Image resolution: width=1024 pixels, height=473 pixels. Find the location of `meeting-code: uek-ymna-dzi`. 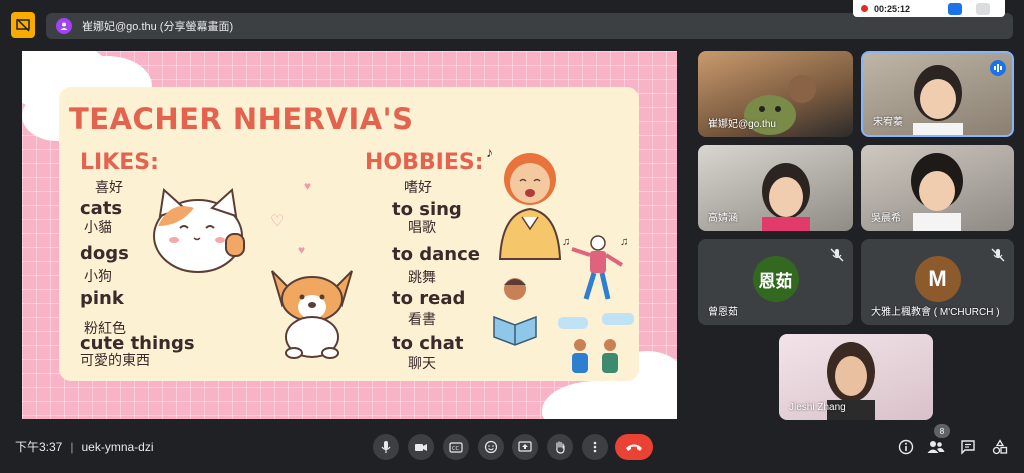

meeting-code: uek-ymna-dzi is located at coordinates (117, 447).